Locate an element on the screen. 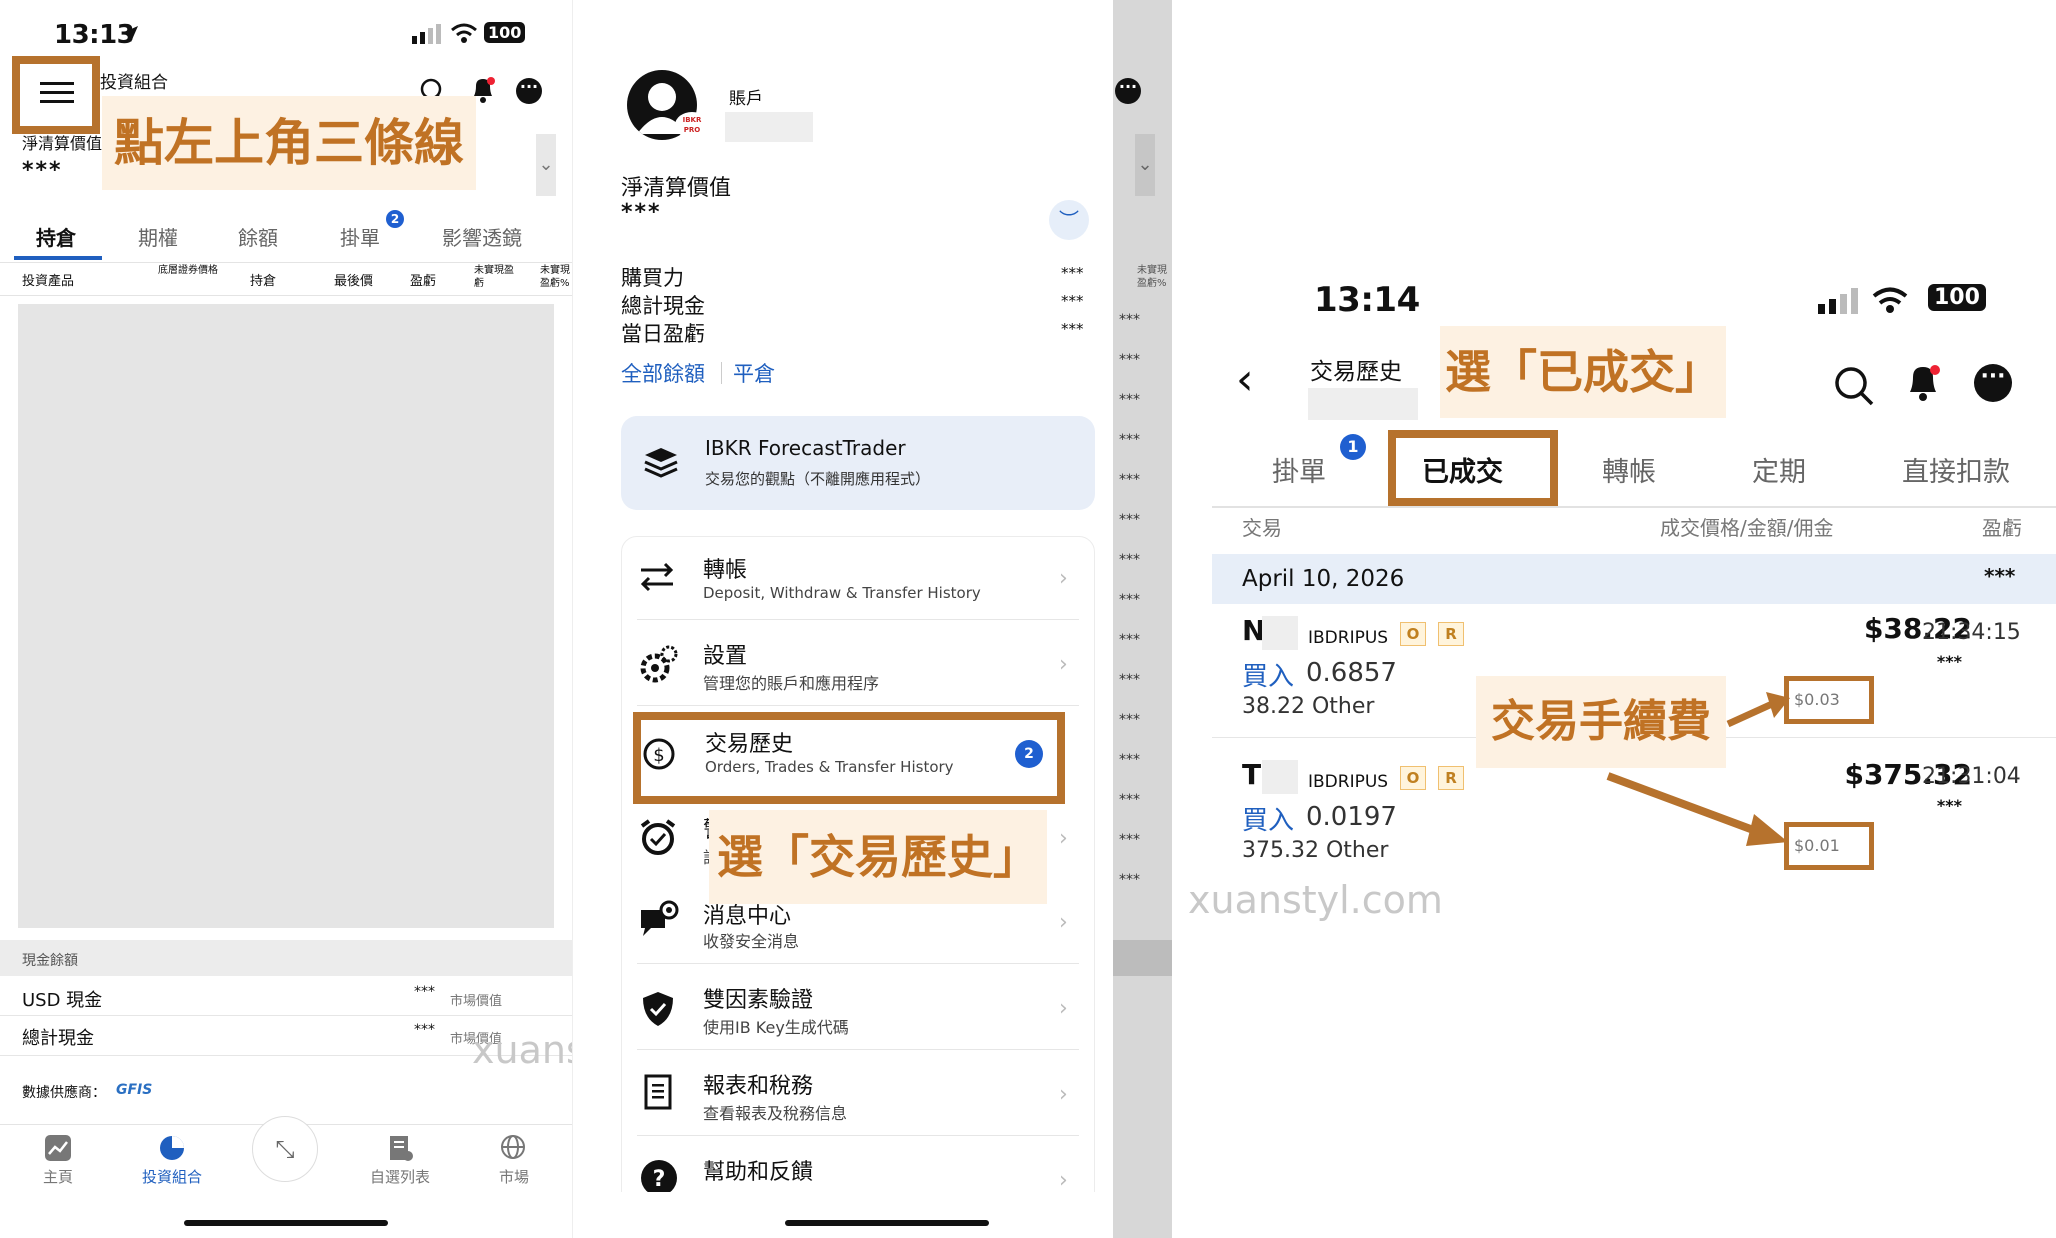 Image resolution: width=2056 pixels, height=1238 pixels. battery-indicator: 100 is located at coordinates (505, 32).